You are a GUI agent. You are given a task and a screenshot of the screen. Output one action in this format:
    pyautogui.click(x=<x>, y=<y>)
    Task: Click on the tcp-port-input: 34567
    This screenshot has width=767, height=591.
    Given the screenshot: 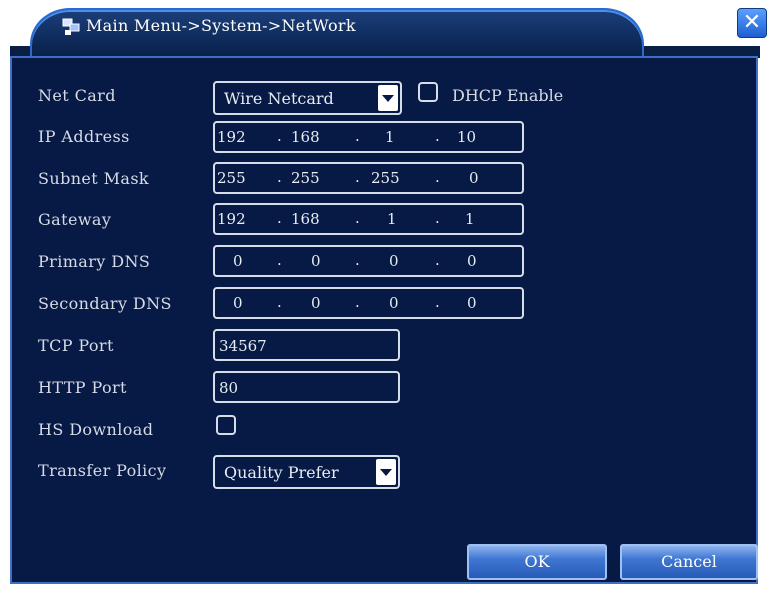 What is the action you would take?
    pyautogui.click(x=306, y=345)
    